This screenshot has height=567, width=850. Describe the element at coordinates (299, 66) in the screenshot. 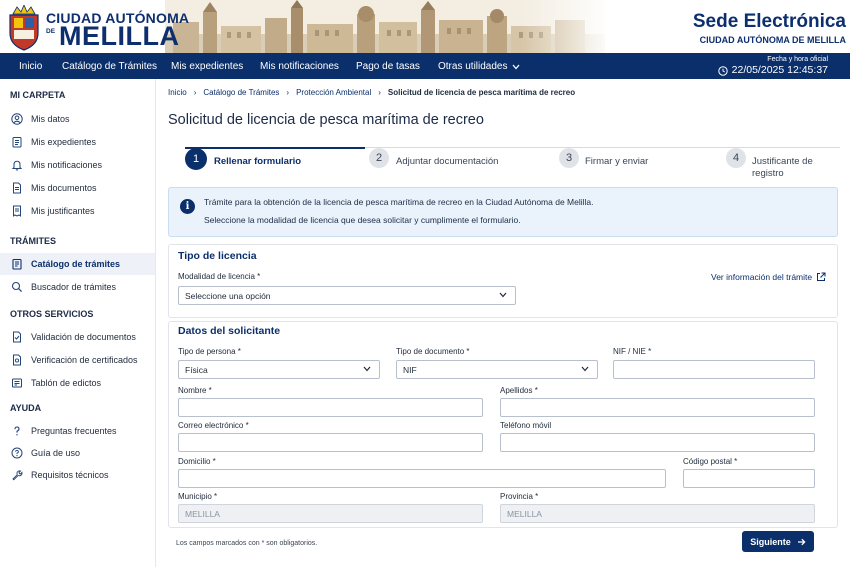

I see `nav-item-notificaciones: Mis notificaciones` at that location.